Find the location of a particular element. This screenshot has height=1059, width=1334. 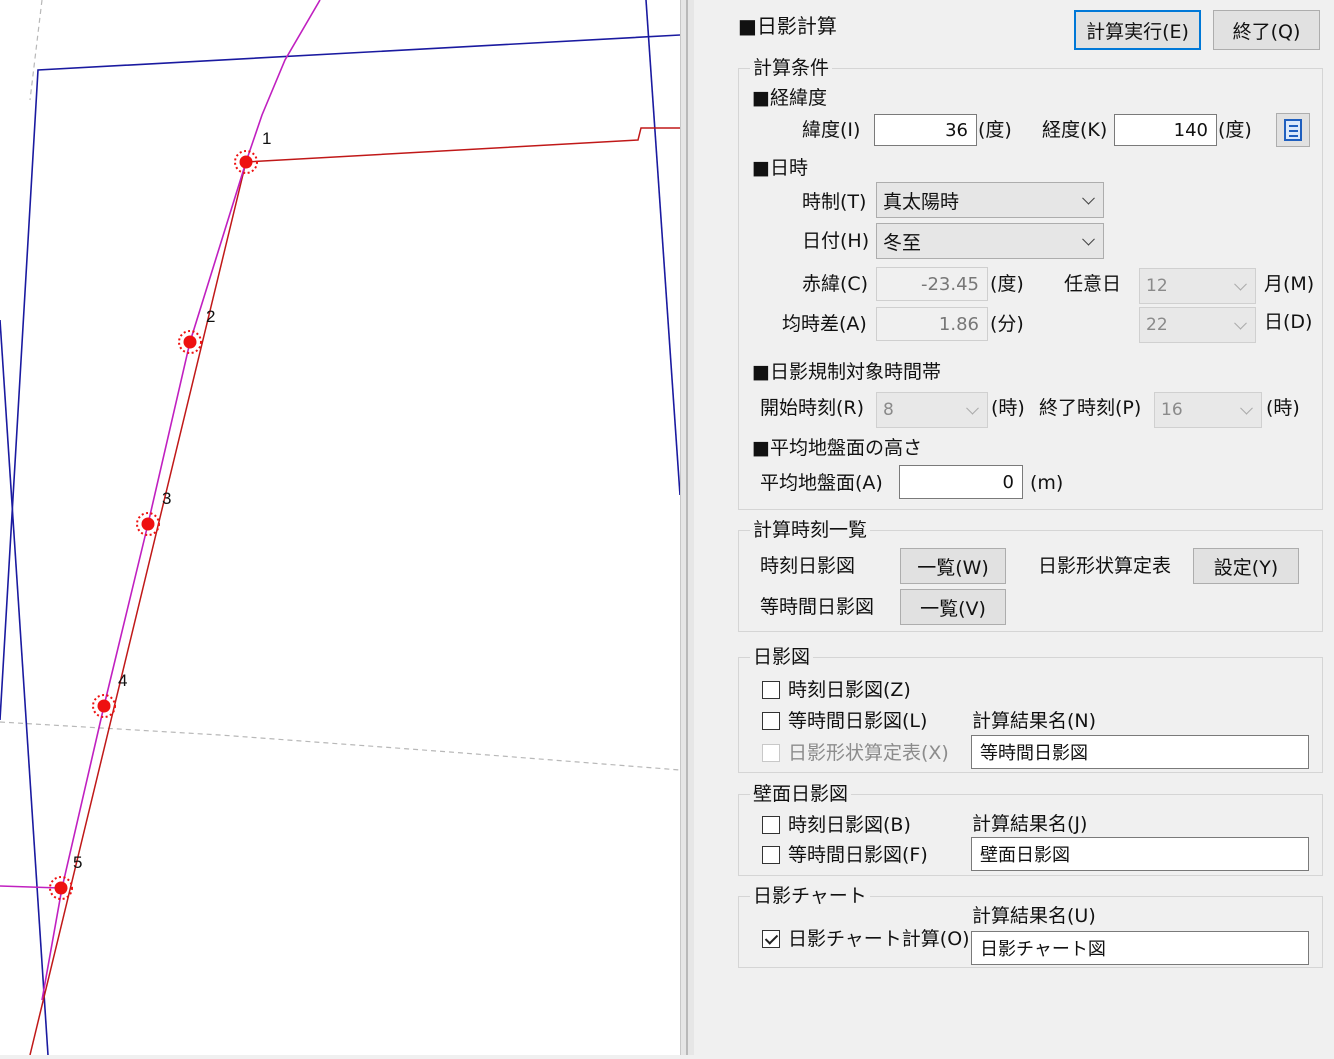

point-label: 2 is located at coordinates (210, 316).